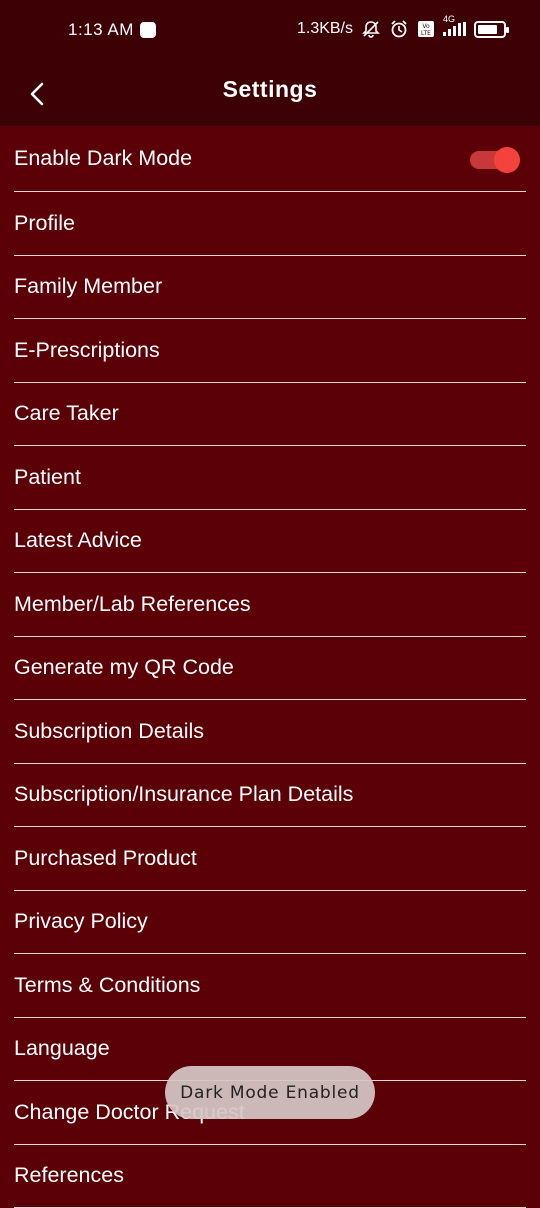 The width and height of the screenshot is (540, 1208). Describe the element at coordinates (78, 540) in the screenshot. I see `settings-item-label: Latest Advice` at that location.